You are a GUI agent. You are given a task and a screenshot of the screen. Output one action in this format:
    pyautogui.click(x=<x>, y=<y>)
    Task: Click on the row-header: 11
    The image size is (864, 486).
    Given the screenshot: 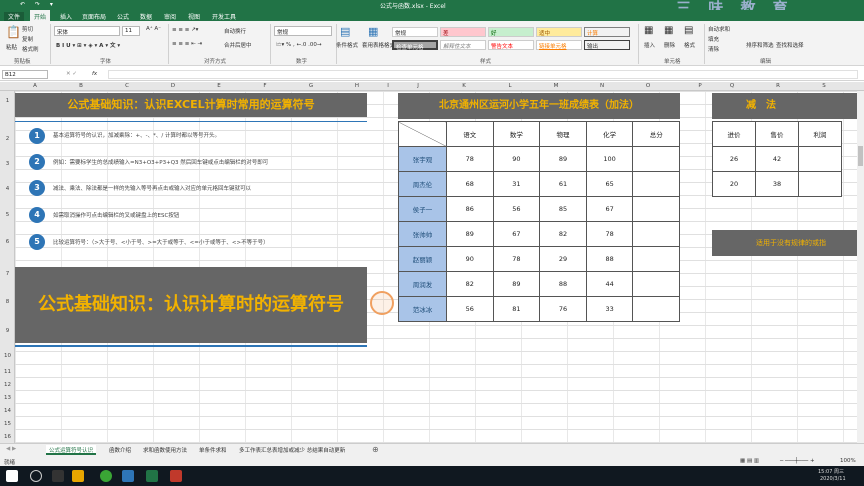 What is the action you would take?
    pyautogui.click(x=7, y=372)
    